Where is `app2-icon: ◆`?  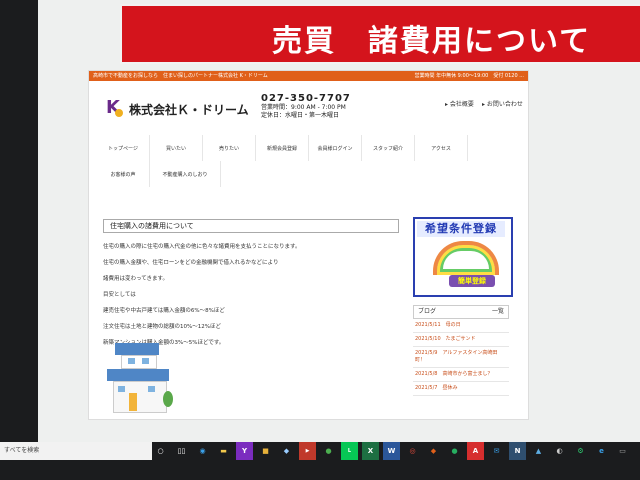
app2-icon: ◆ is located at coordinates (433, 451).